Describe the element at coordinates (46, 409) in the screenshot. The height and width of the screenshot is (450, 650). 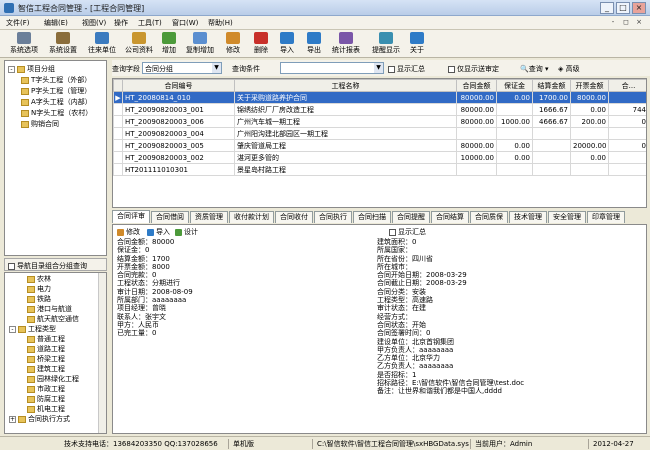
I see `tree-node-electromechanical: 机电工程` at that location.